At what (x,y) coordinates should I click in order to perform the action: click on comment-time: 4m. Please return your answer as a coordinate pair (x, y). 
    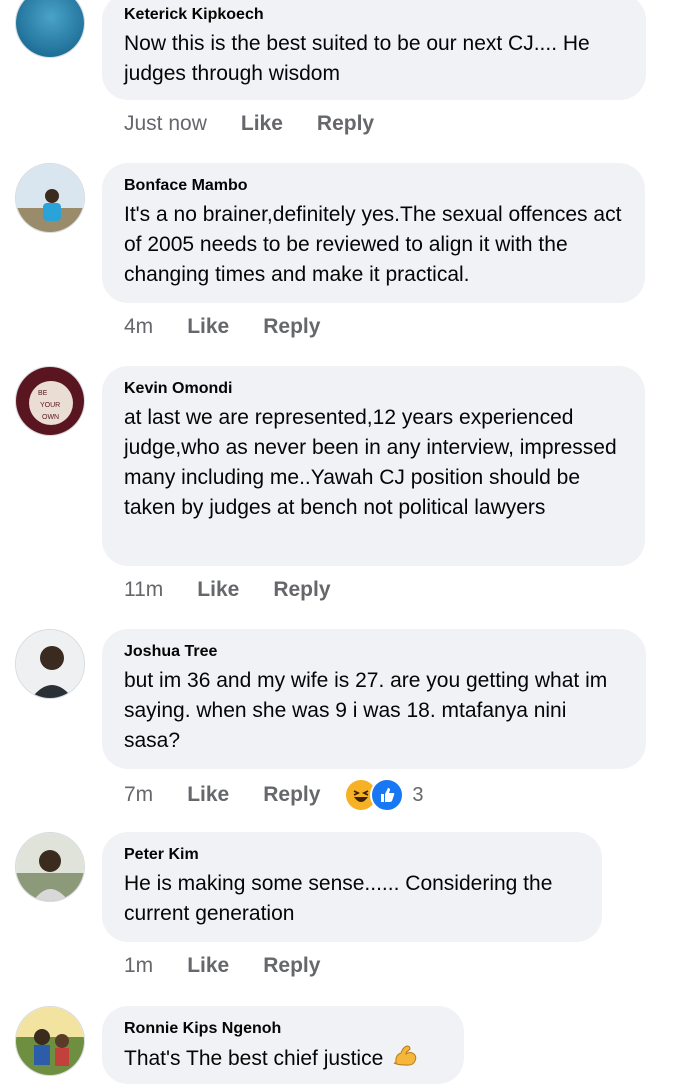
    Looking at the image, I should click on (138, 327).